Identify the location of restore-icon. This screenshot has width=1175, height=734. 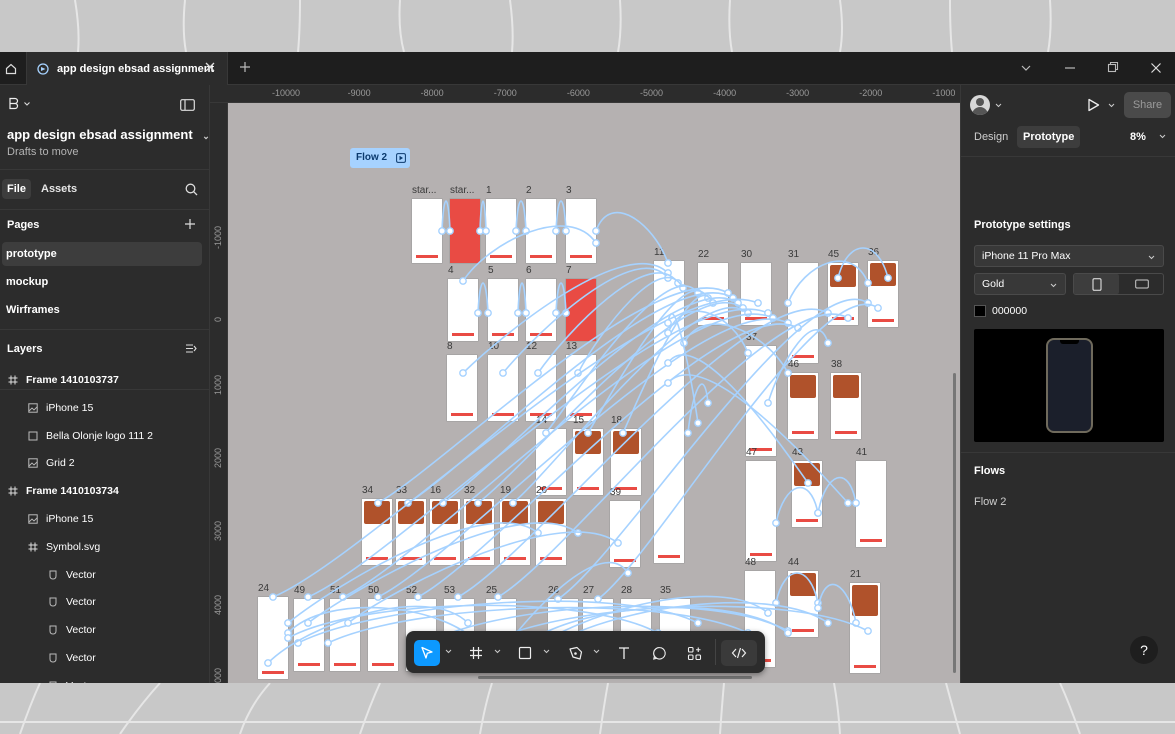
(1113, 68).